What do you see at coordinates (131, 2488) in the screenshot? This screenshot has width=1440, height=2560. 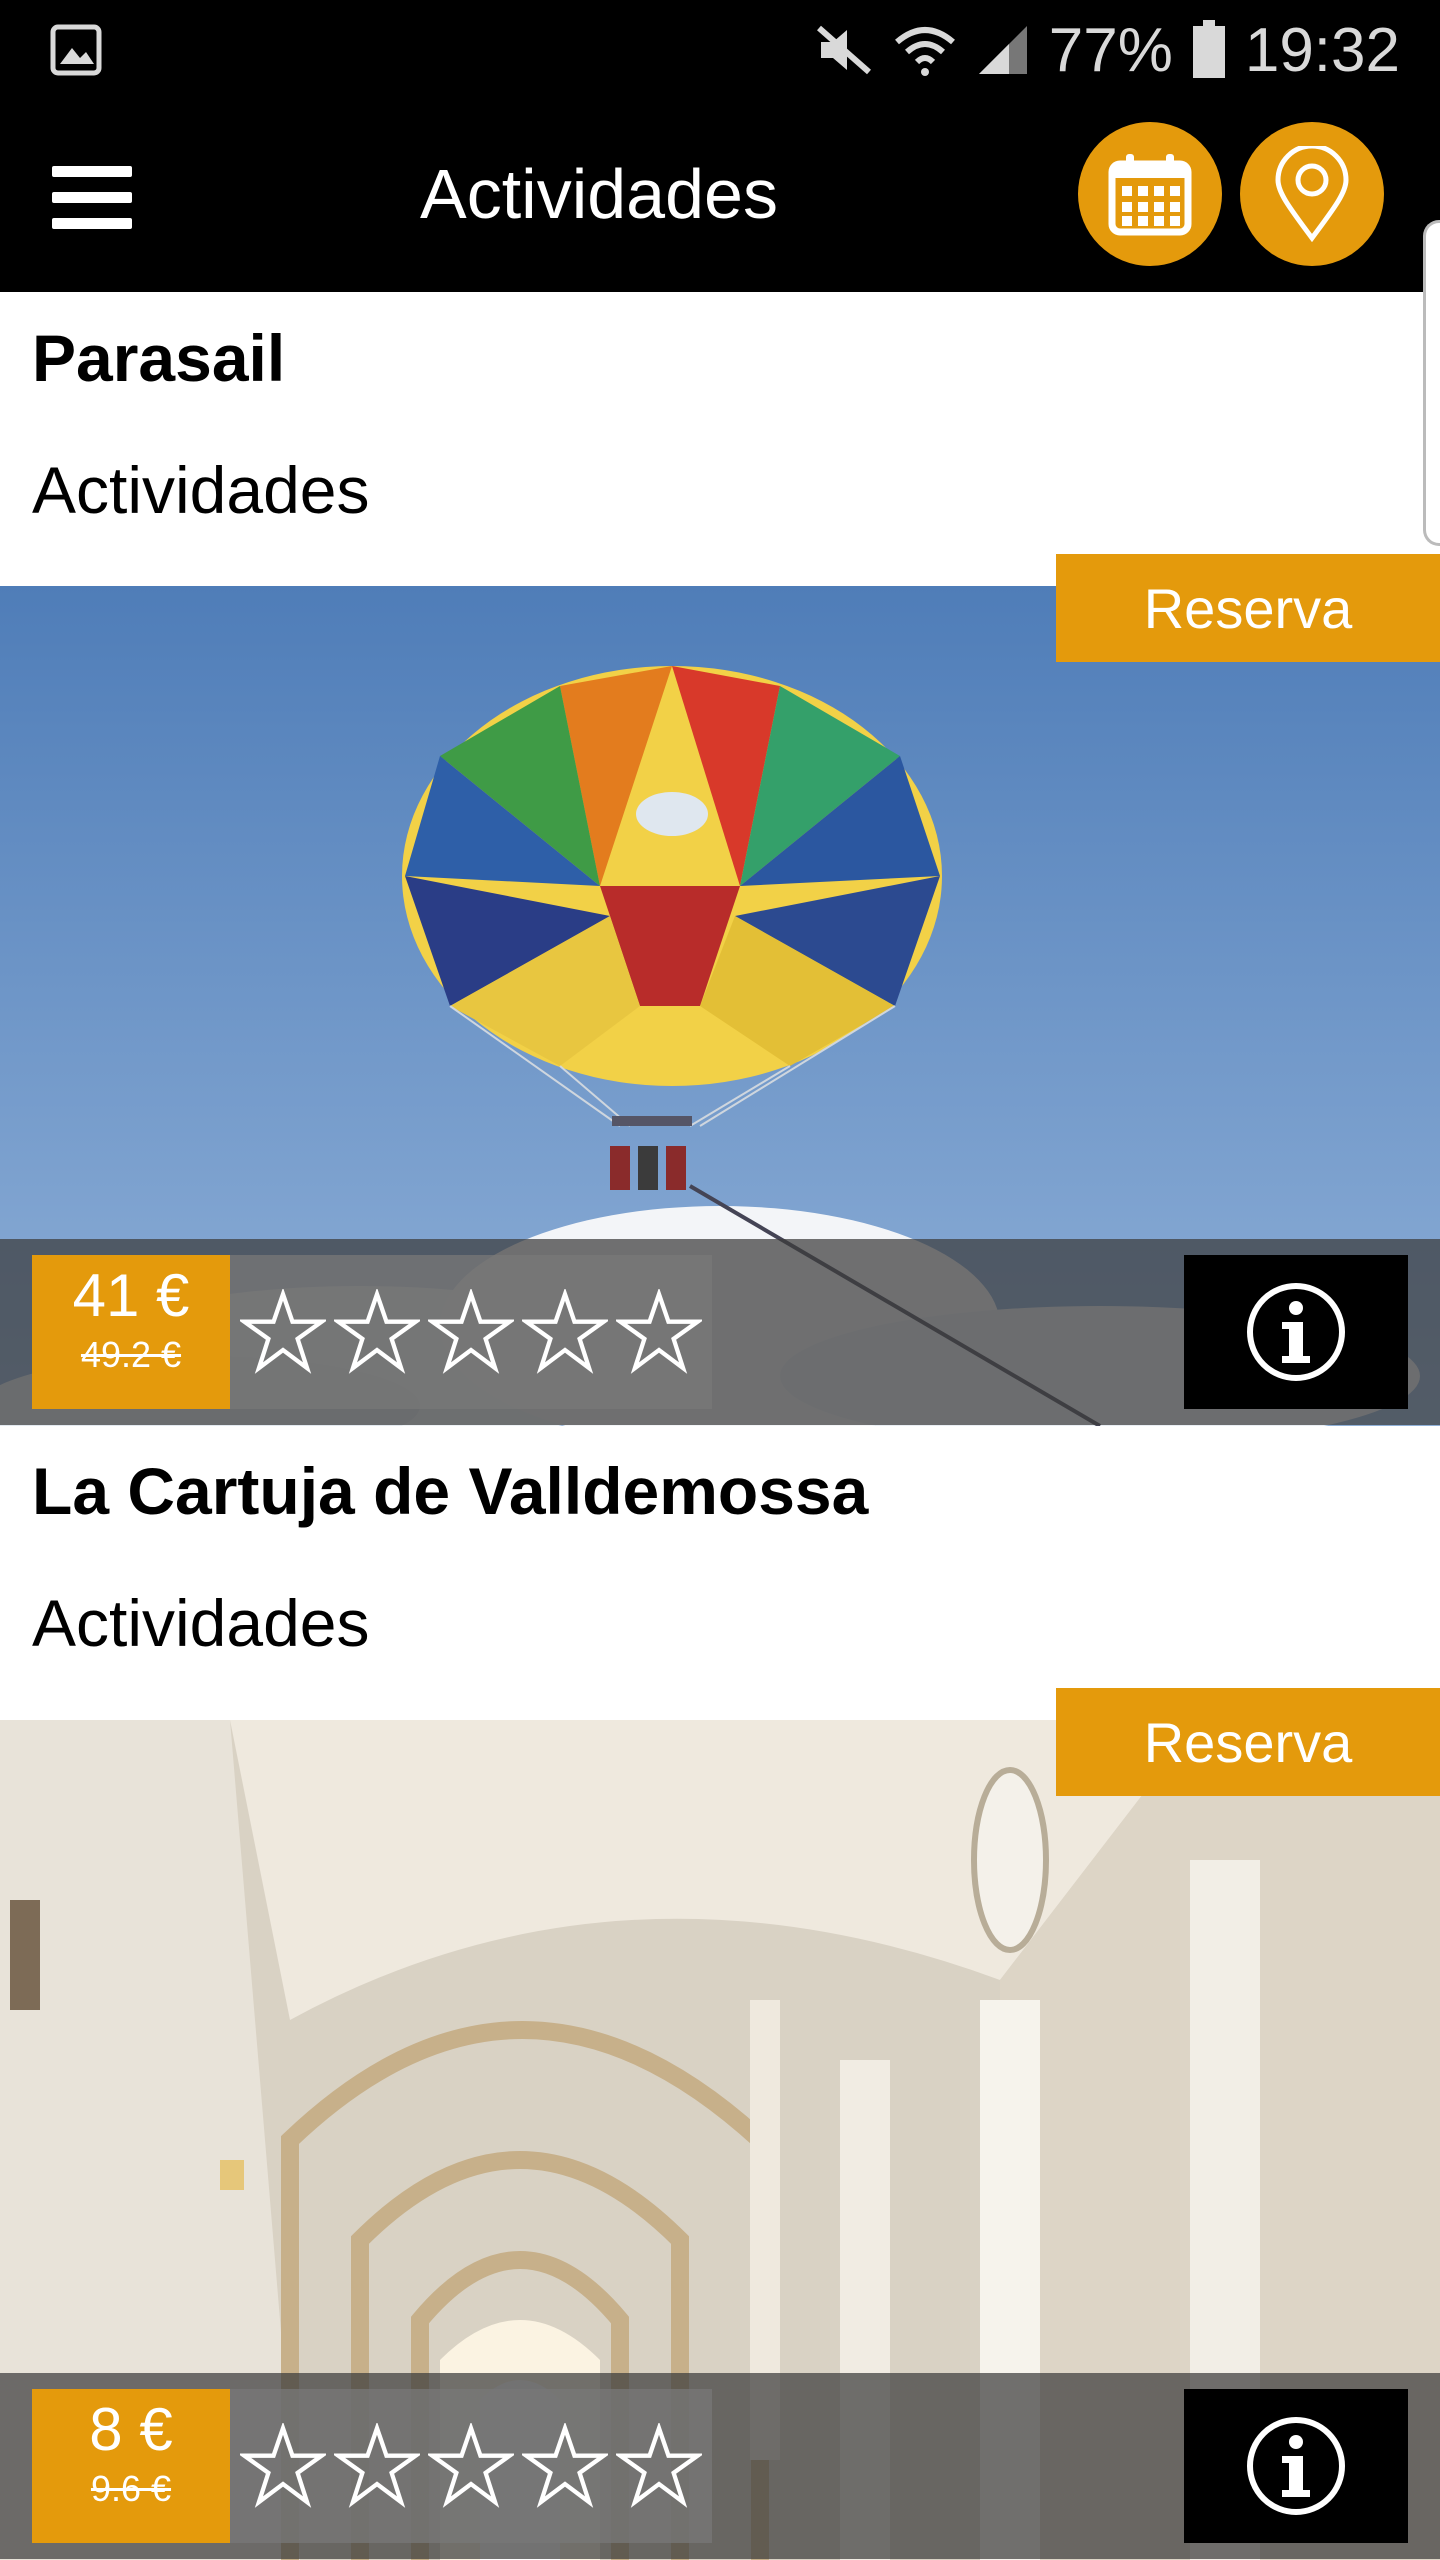 I see `old-price: 9.6 €` at bounding box center [131, 2488].